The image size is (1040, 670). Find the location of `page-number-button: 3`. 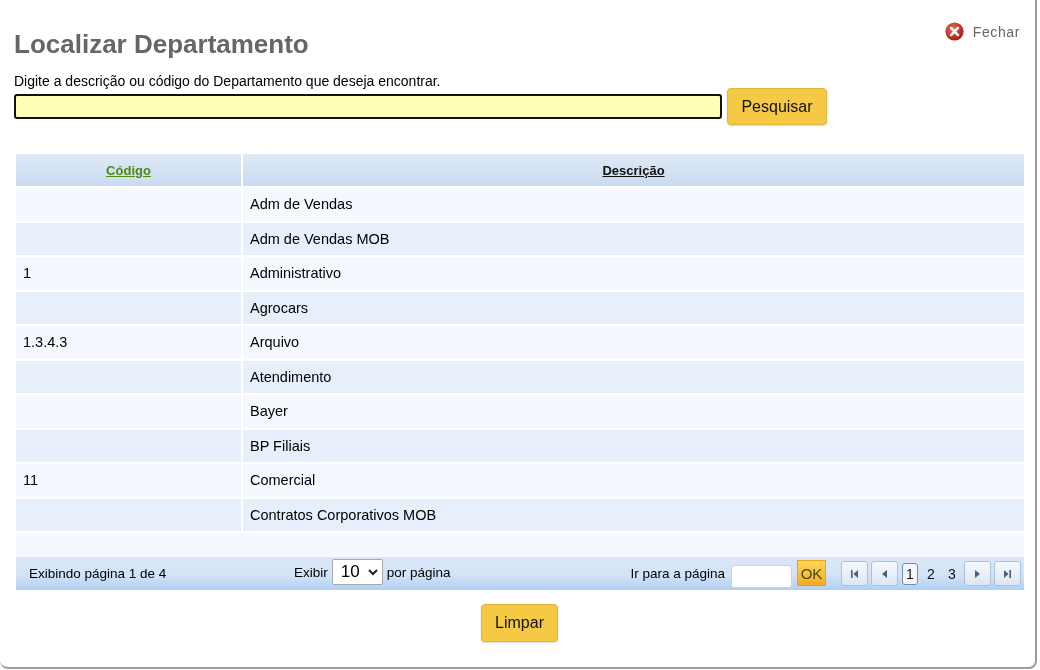

page-number-button: 3 is located at coordinates (952, 573).